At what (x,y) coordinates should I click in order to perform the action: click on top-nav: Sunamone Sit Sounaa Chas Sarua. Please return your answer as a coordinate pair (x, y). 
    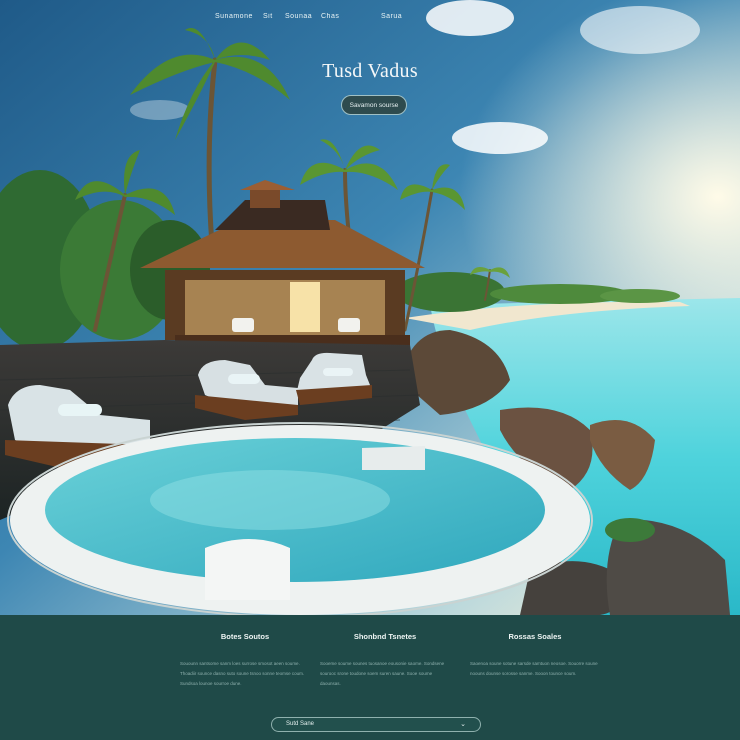
    Looking at the image, I should click on (370, 18).